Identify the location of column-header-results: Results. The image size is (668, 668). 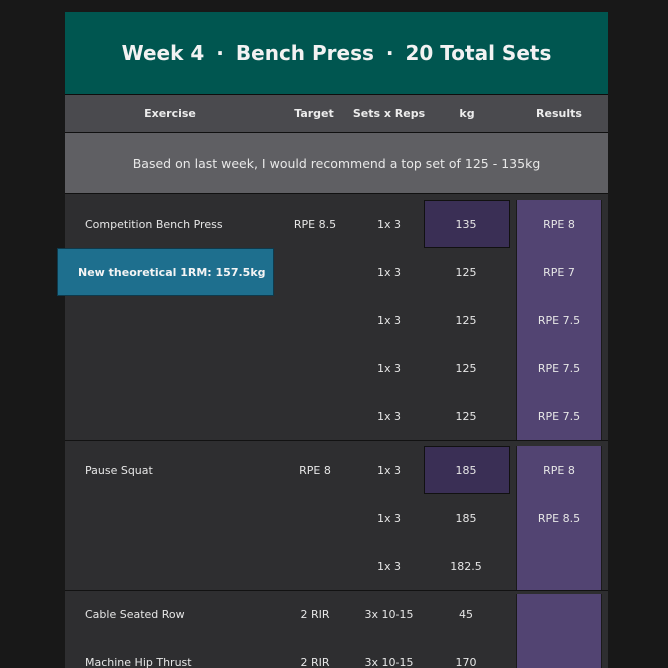
(559, 113).